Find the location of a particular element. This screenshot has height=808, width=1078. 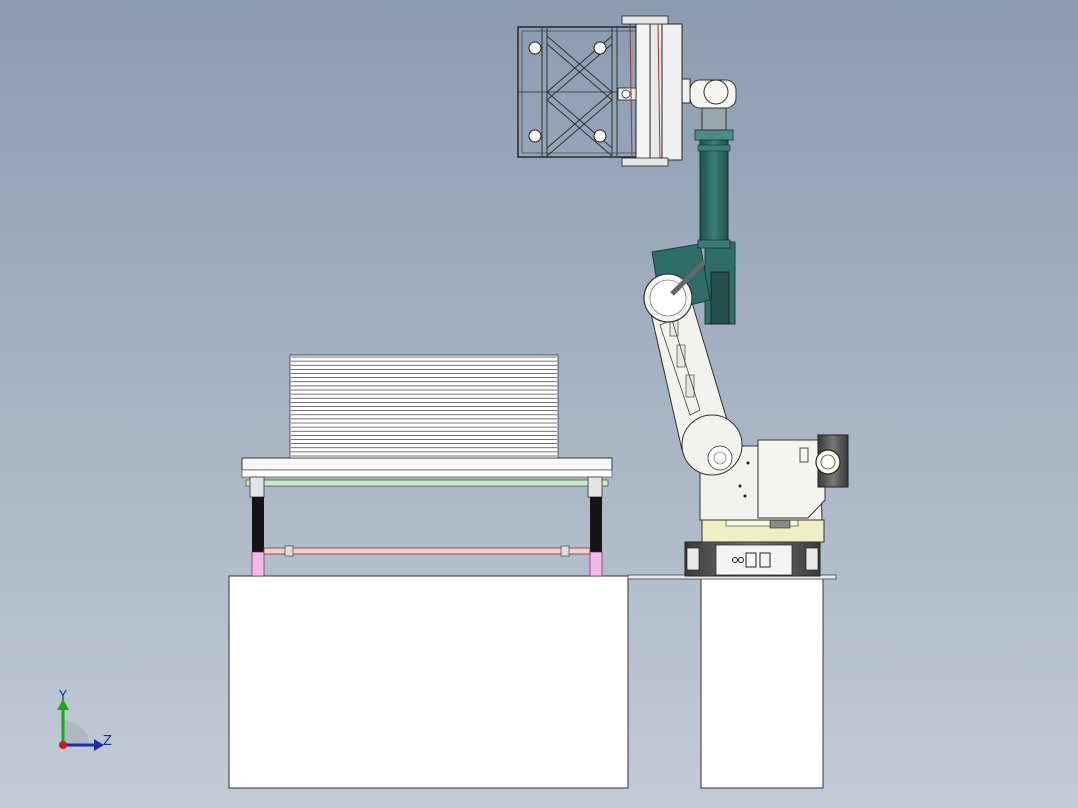

table-base-right is located at coordinates (732, 681).